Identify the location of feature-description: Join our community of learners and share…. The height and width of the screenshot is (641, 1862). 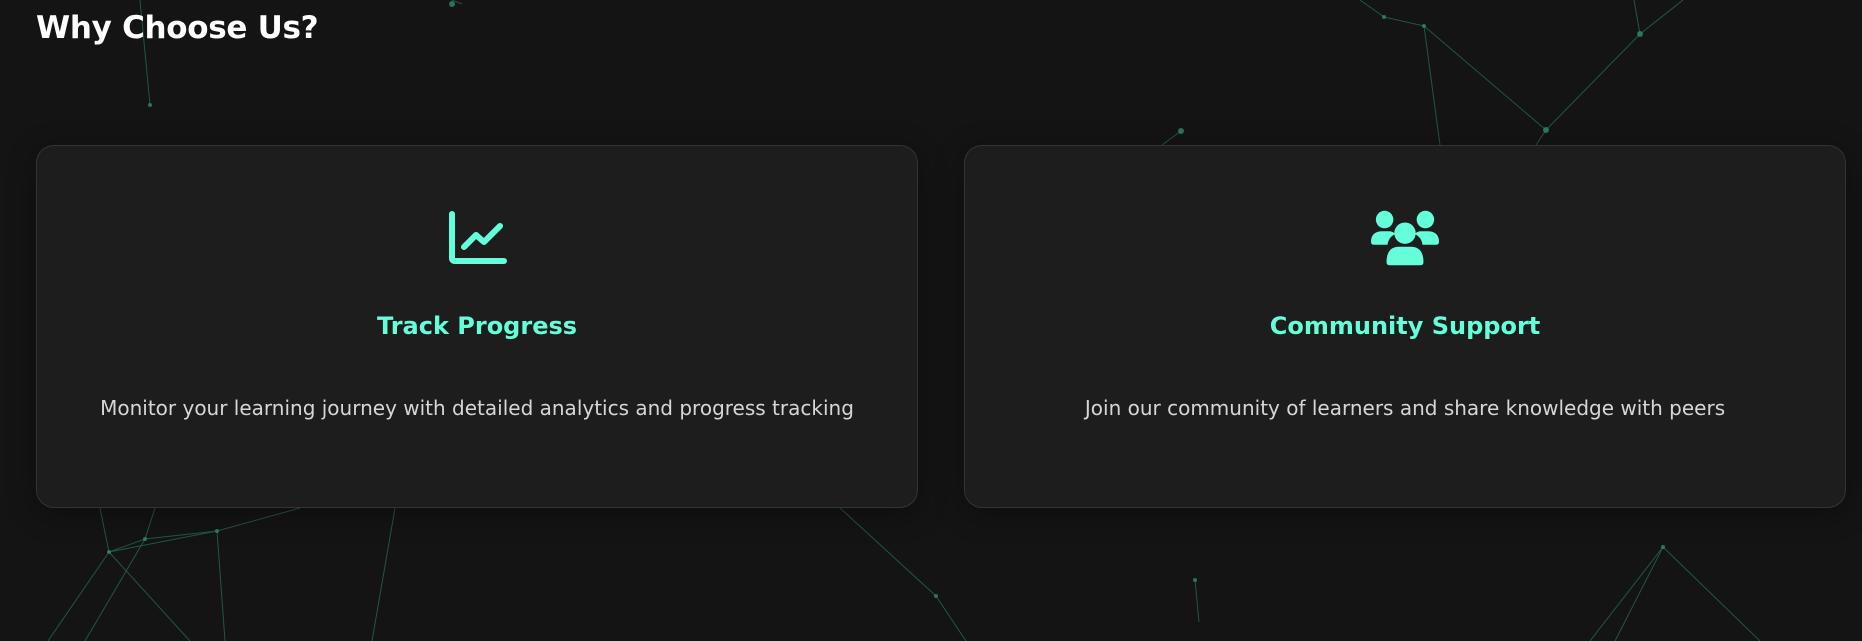
(1405, 408).